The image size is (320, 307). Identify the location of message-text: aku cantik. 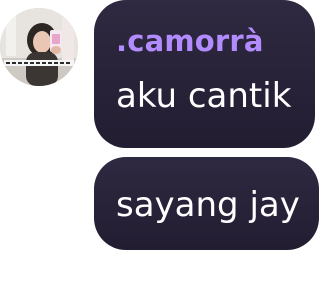
(204, 96).